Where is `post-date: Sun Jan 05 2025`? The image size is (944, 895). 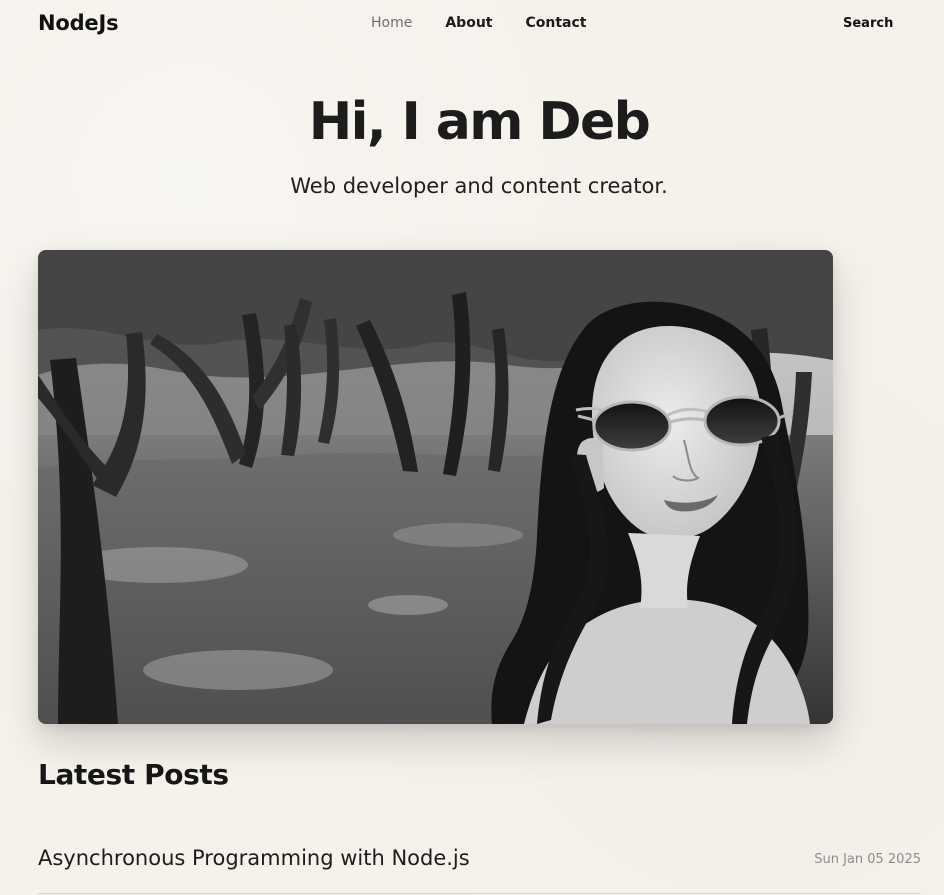
post-date: Sun Jan 05 2025 is located at coordinates (867, 859).